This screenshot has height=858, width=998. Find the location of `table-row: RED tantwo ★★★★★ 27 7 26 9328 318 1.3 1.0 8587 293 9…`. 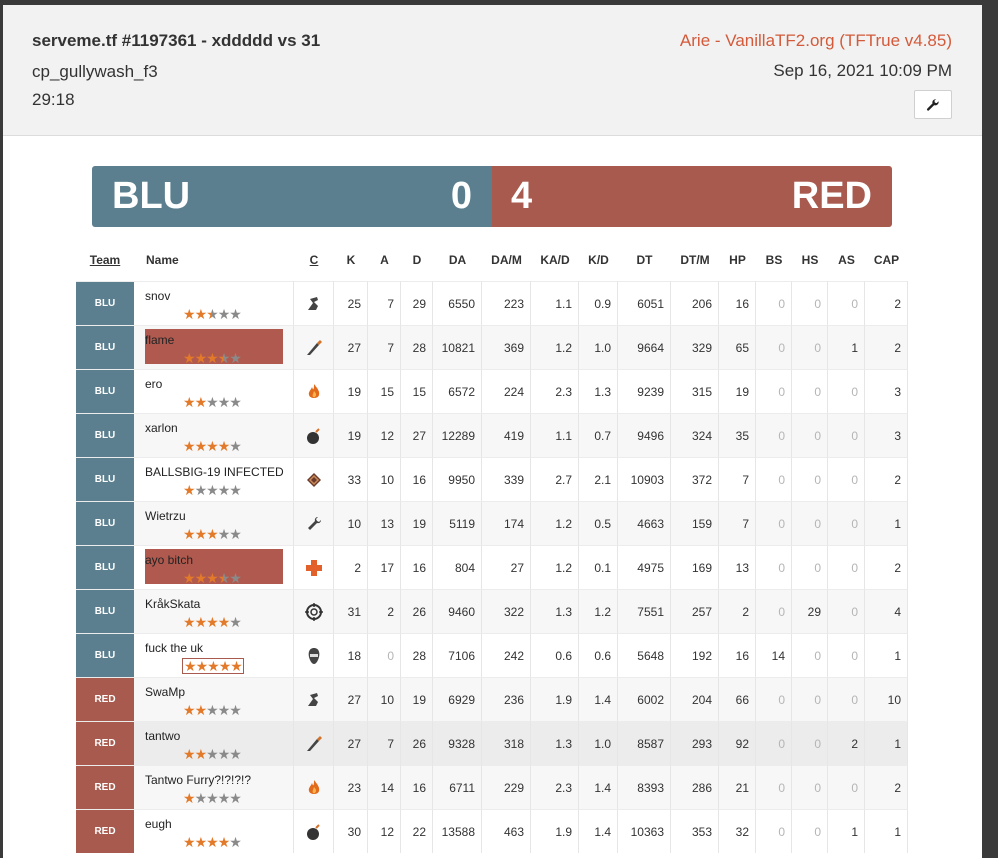

table-row: RED tantwo ★★★★★ 27 7 26 9328 318 1.3 1.0 8587 293 9… is located at coordinates (492, 743).